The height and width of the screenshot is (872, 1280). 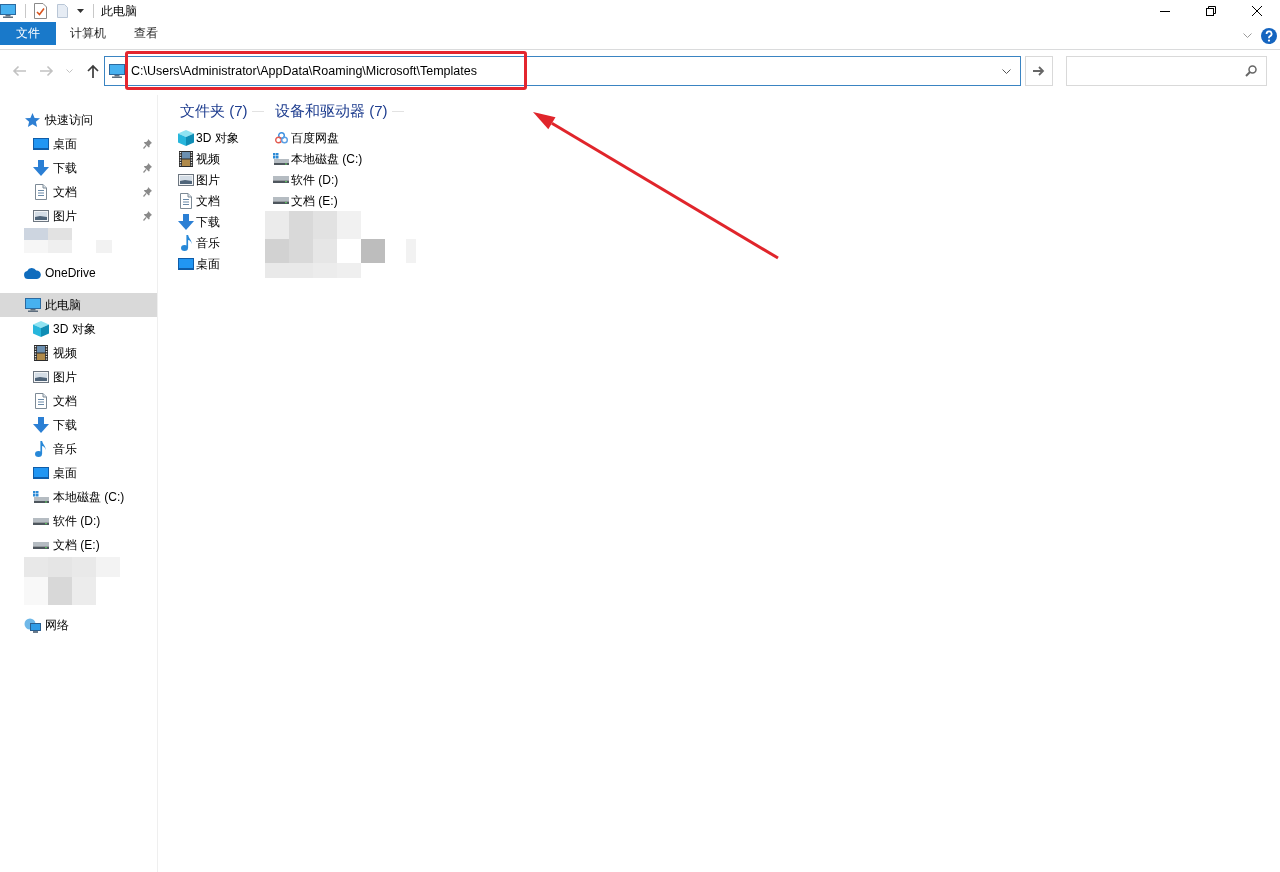 I want to click on go-button, so click(x=1039, y=71).